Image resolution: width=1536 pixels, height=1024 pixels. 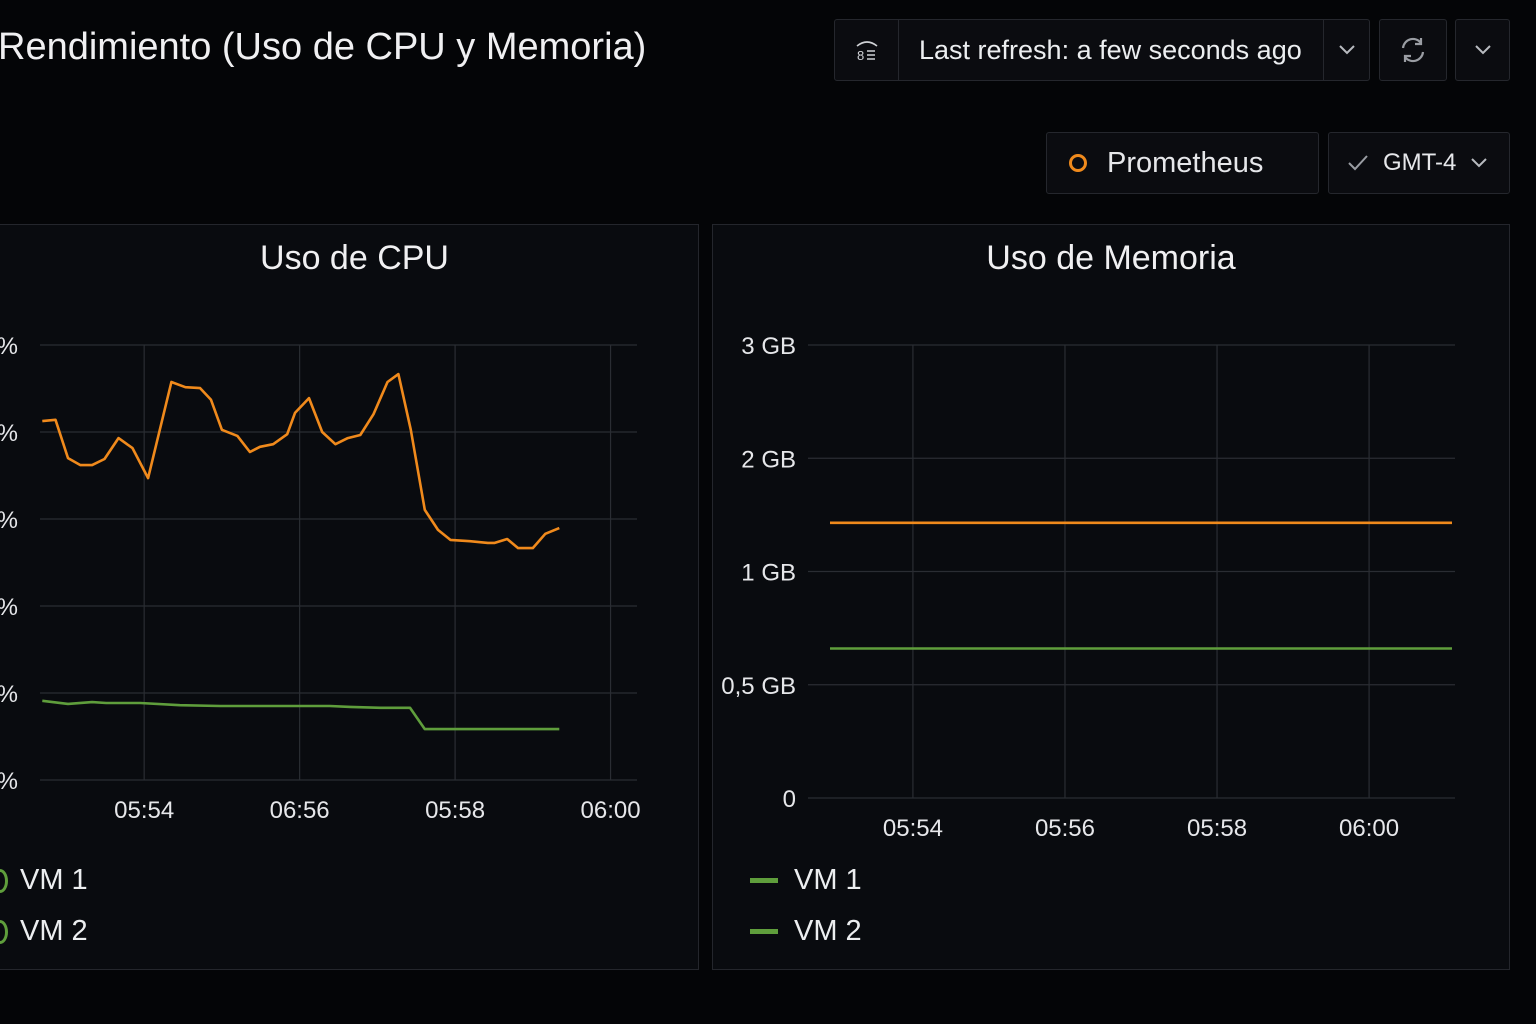 What do you see at coordinates (768, 459) in the screenshot?
I see `y-tick-label: 2 GB` at bounding box center [768, 459].